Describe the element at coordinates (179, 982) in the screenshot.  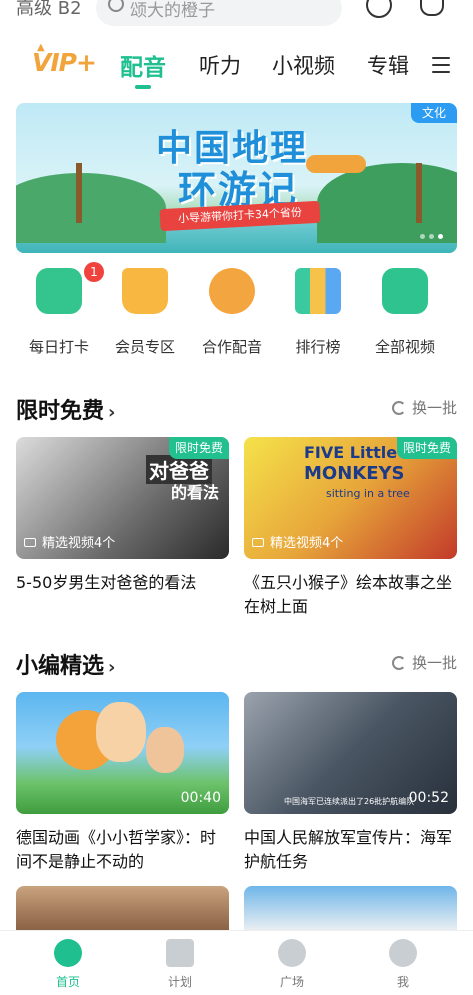
I see `nav-label: 计划` at that location.